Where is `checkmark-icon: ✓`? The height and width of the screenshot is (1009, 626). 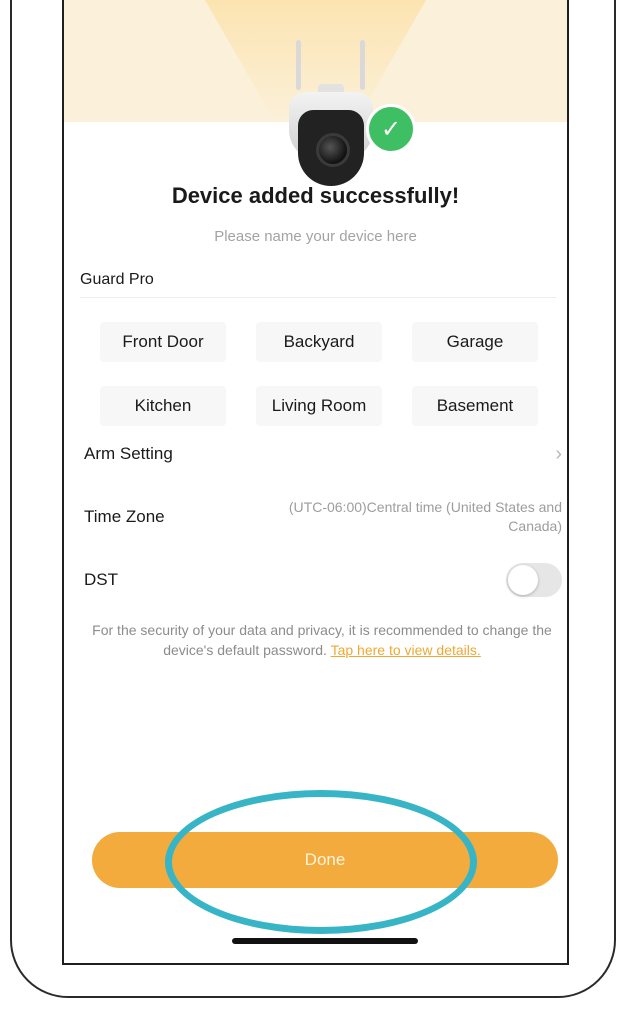
checkmark-icon: ✓ is located at coordinates (391, 129).